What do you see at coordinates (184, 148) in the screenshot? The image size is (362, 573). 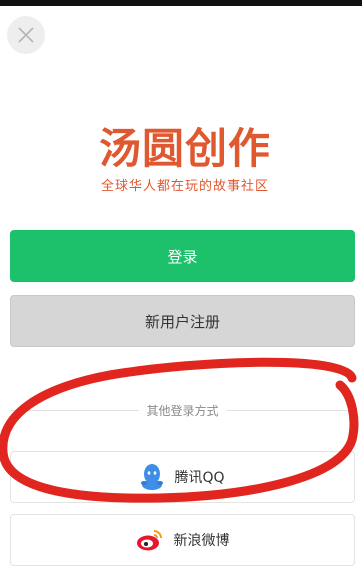 I see `brand-title: 汤圆创作` at bounding box center [184, 148].